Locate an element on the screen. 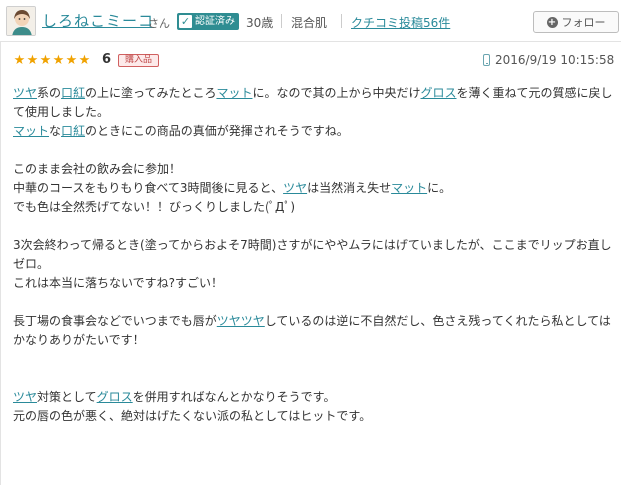 Image resolution: width=621 pixels, height=485 pixels. follow-button: + フォロー is located at coordinates (576, 22).